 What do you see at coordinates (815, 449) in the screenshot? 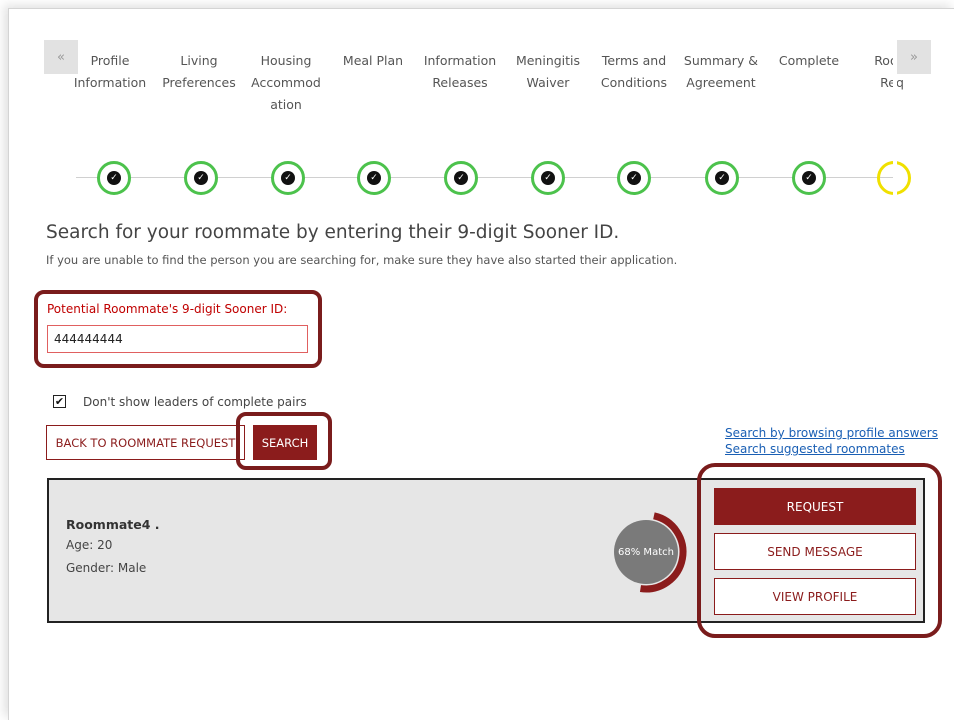
I see `suggested-roommates-link: Search suggested roommates` at bounding box center [815, 449].